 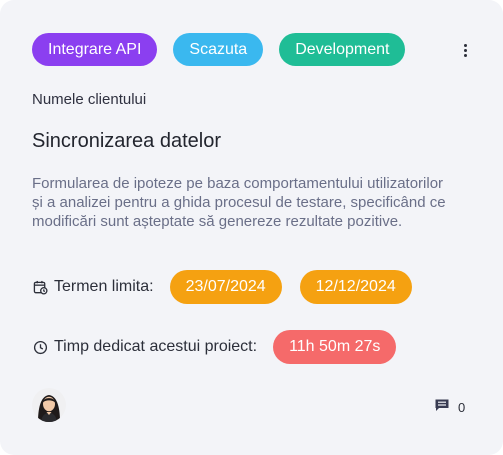 I want to click on tag-list: Integrare API Scazuta Development, so click(x=219, y=49).